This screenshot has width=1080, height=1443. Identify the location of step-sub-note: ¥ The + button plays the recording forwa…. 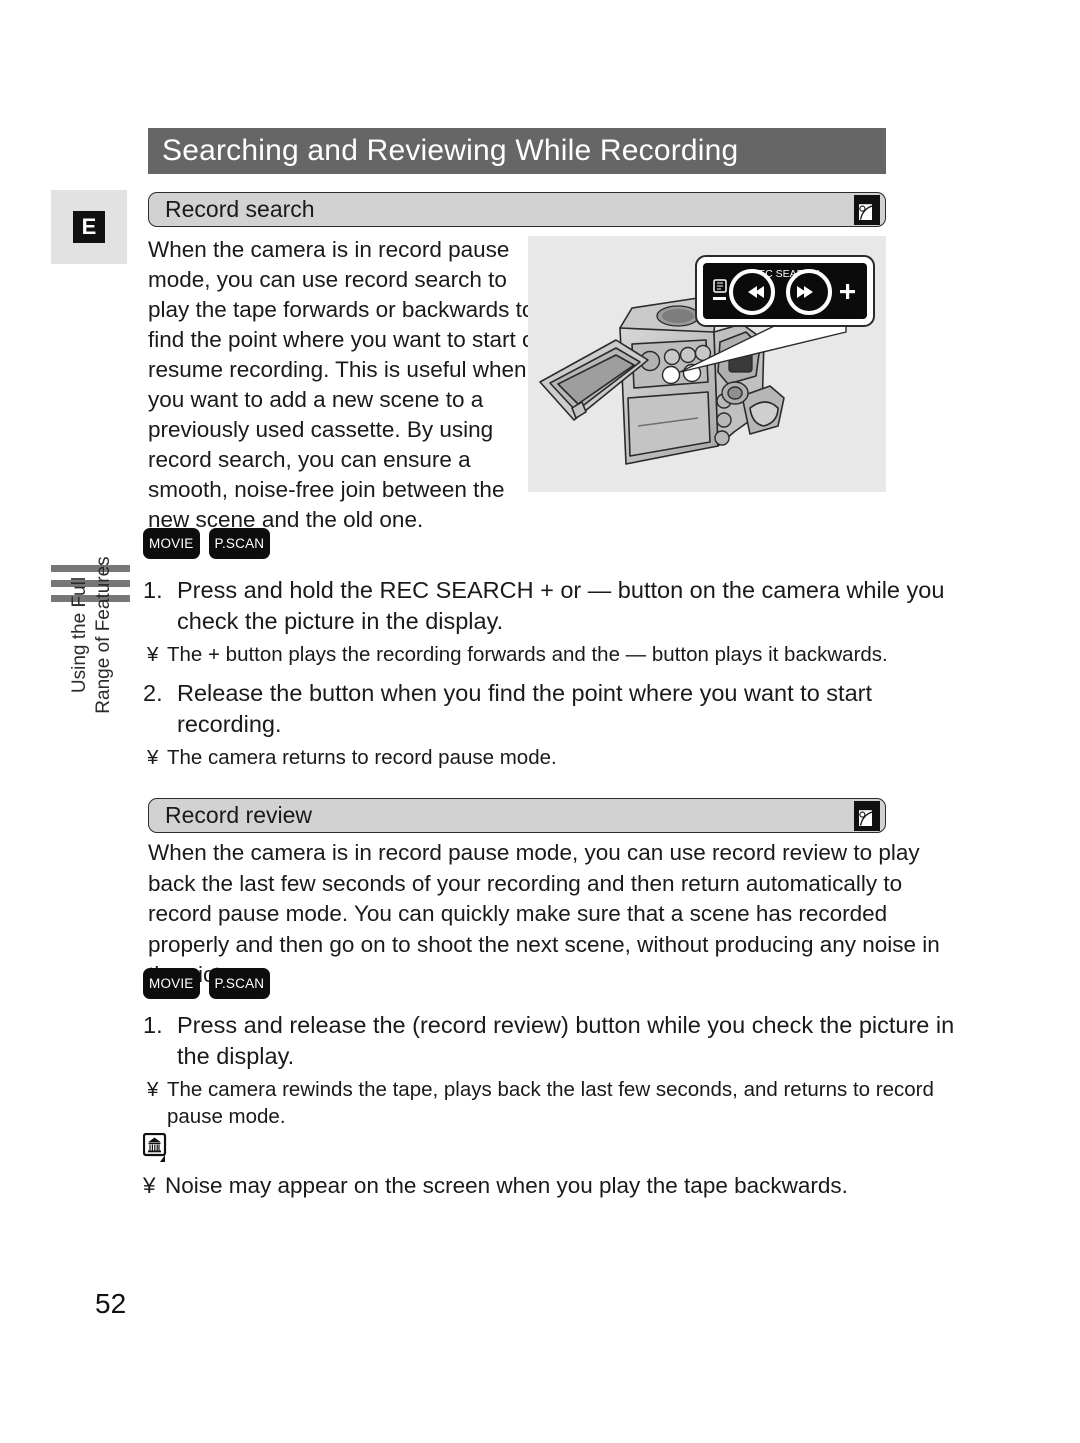
(550, 654).